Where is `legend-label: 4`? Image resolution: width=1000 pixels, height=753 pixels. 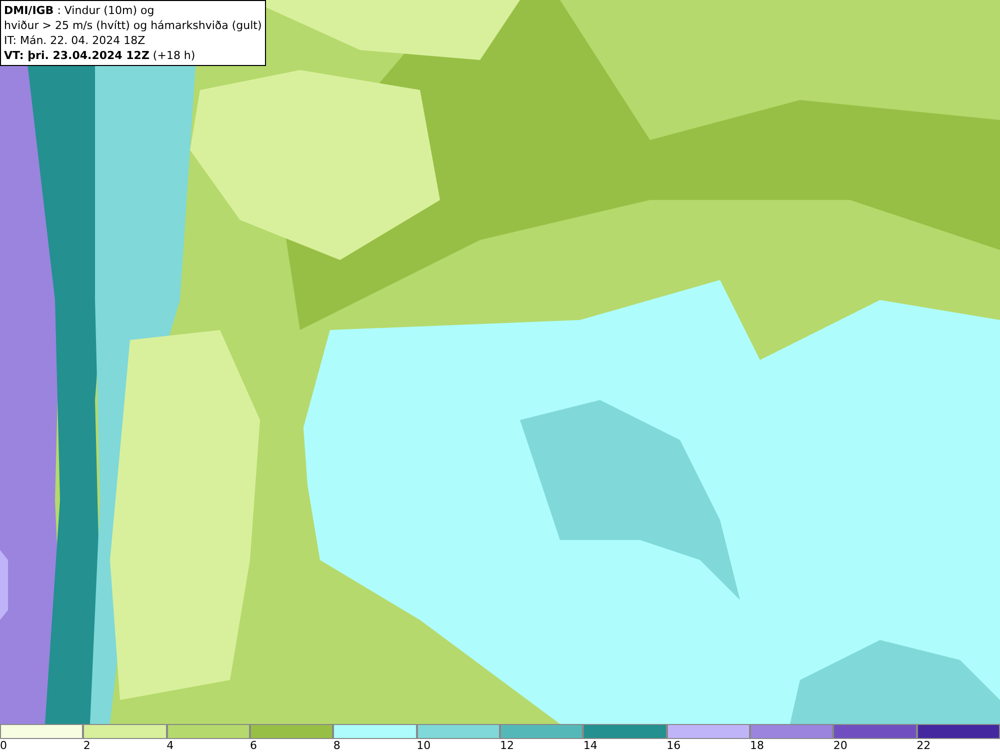
legend-label: 4 is located at coordinates (170, 746).